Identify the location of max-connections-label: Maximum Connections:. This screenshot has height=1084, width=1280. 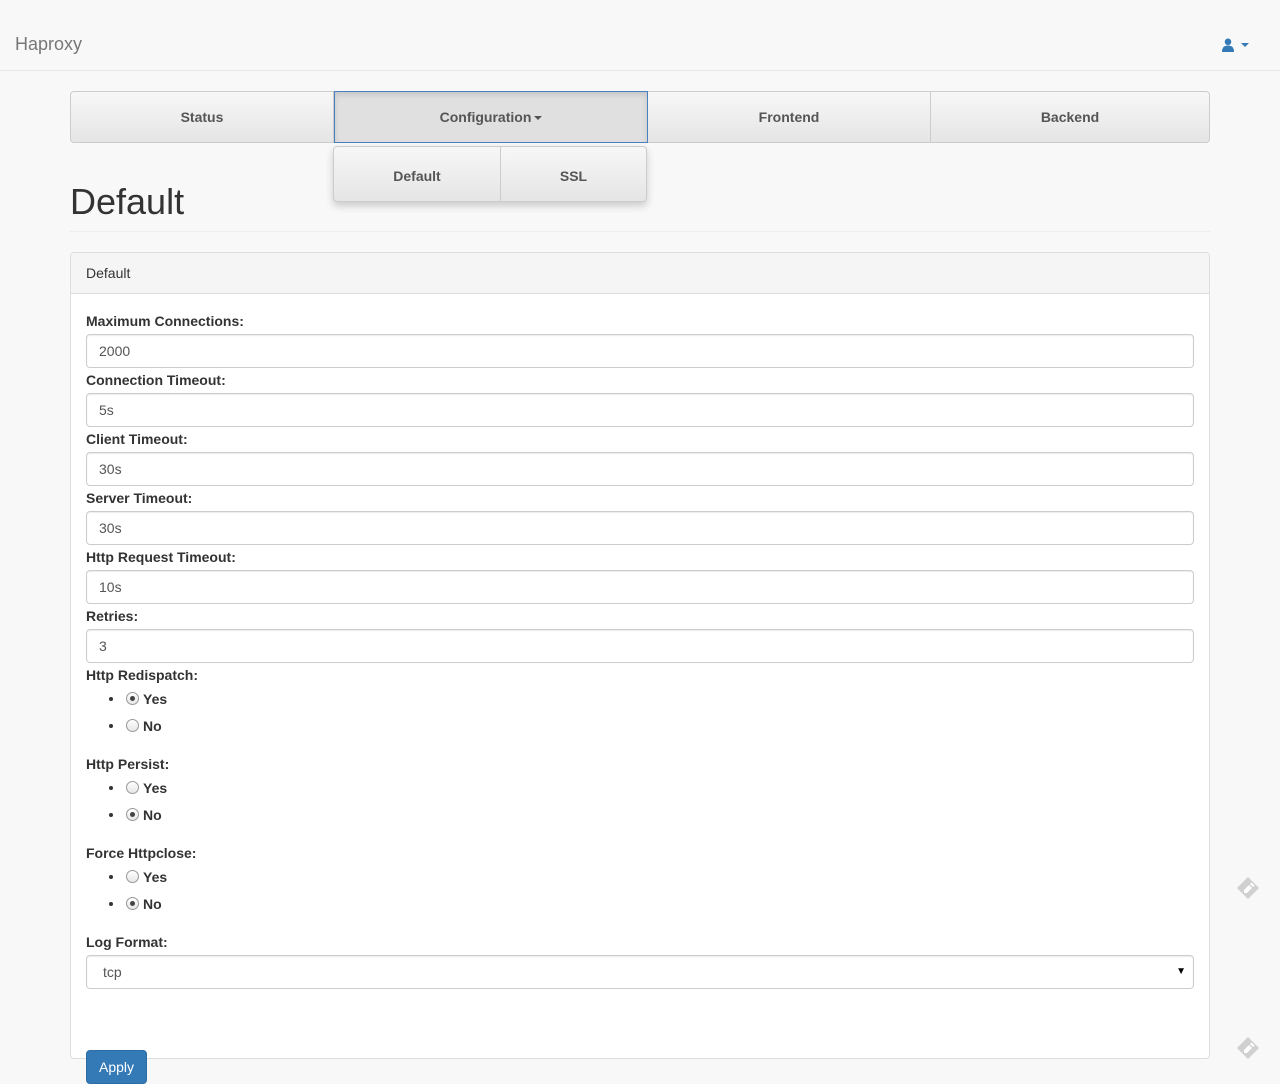
(165, 321).